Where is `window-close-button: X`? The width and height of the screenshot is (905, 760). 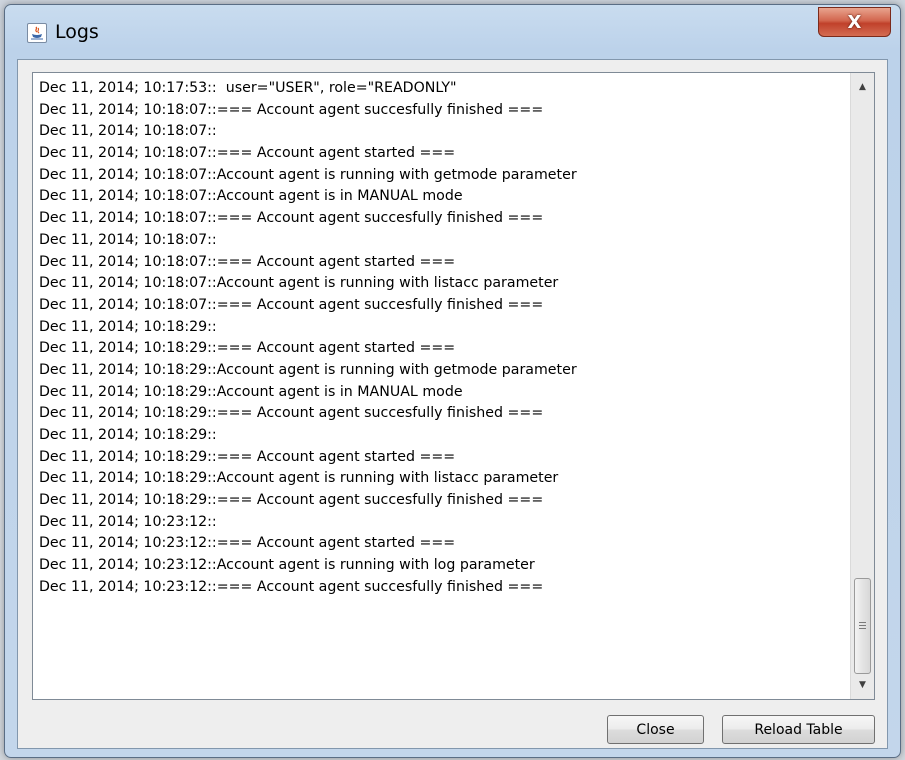 window-close-button: X is located at coordinates (854, 22).